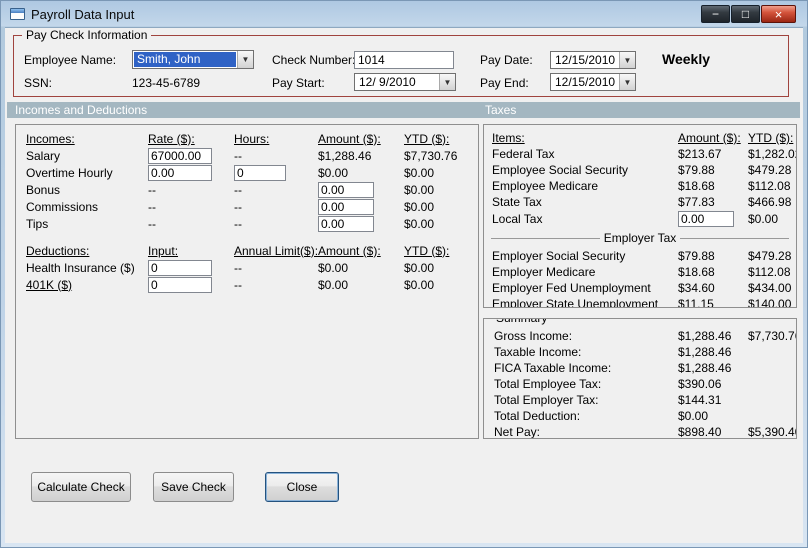 The image size is (808, 548). I want to click on save-check-button: Save Check, so click(193, 487).